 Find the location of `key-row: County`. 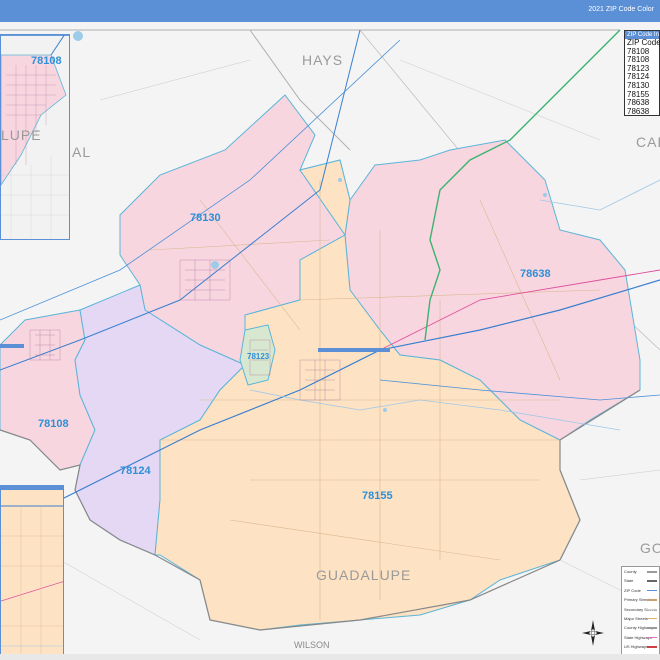

key-row: County is located at coordinates (640, 571).